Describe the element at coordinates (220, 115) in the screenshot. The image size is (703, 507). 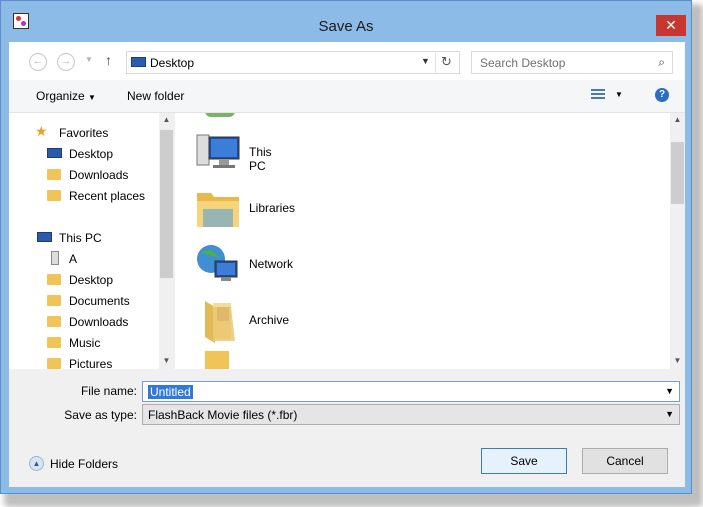
I see `partial-item-icon` at that location.